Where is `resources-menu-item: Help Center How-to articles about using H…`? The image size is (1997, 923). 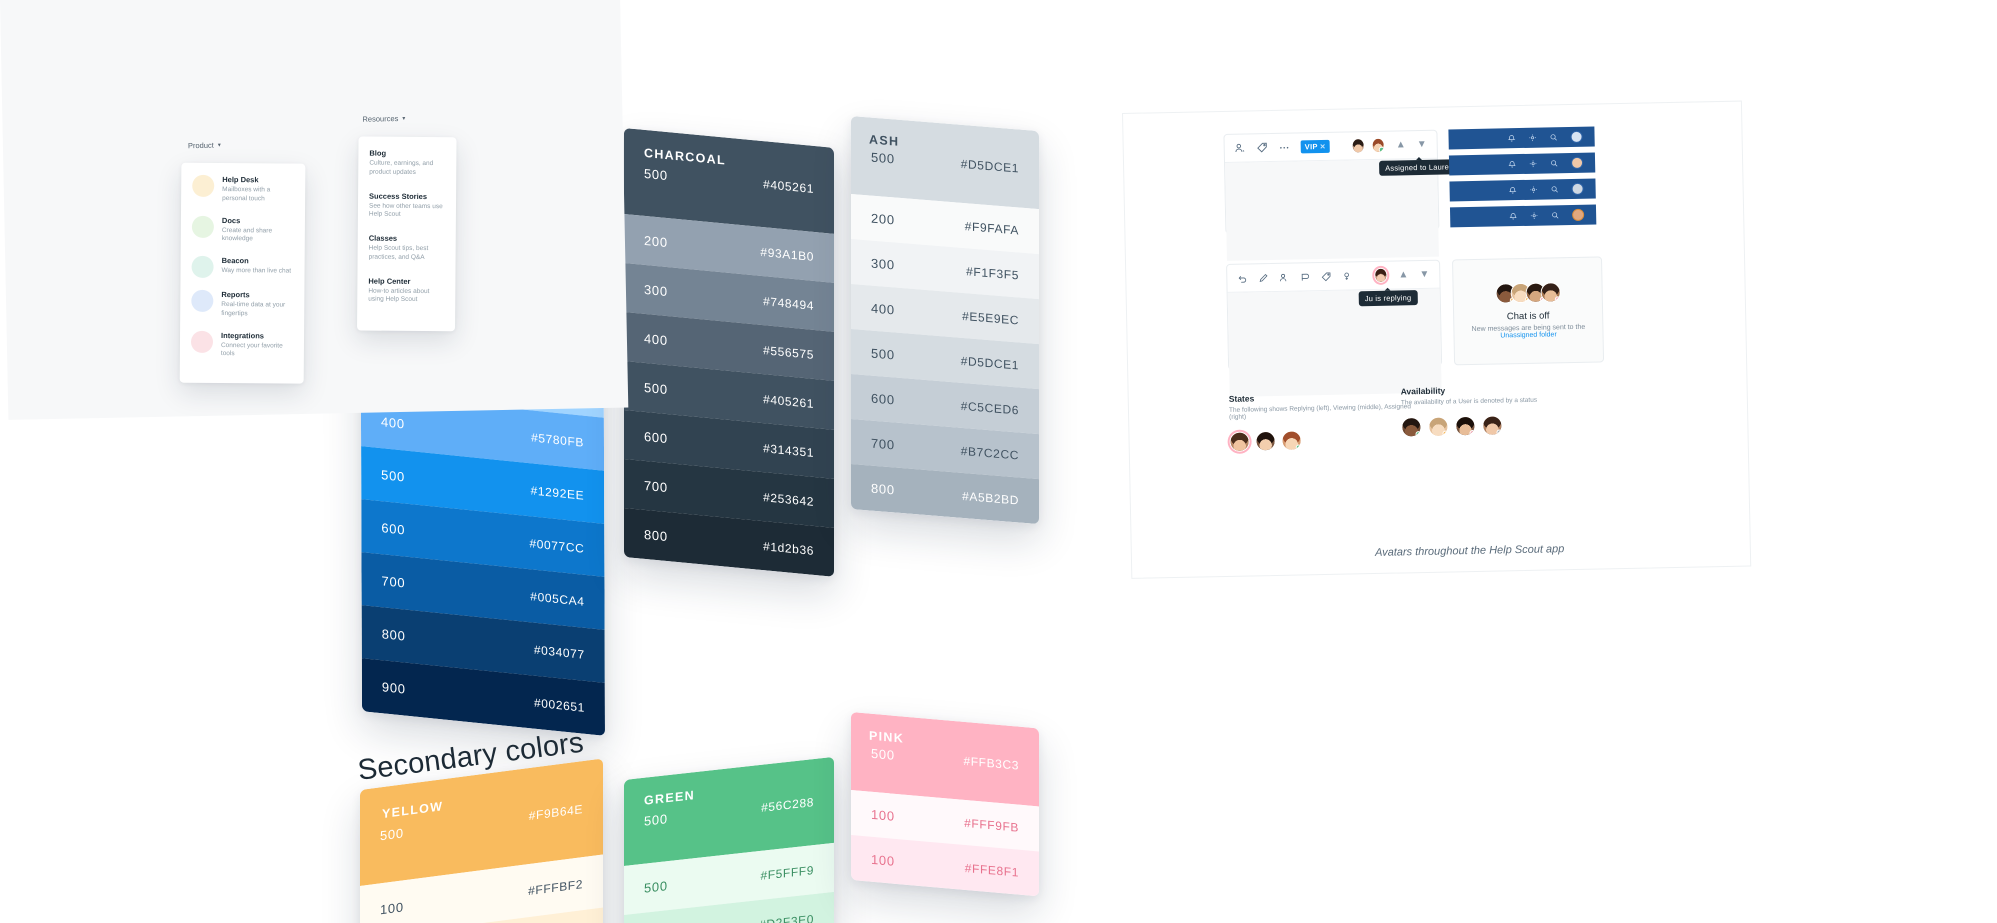 resources-menu-item: Help Center How-to articles about using H… is located at coordinates (406, 290).